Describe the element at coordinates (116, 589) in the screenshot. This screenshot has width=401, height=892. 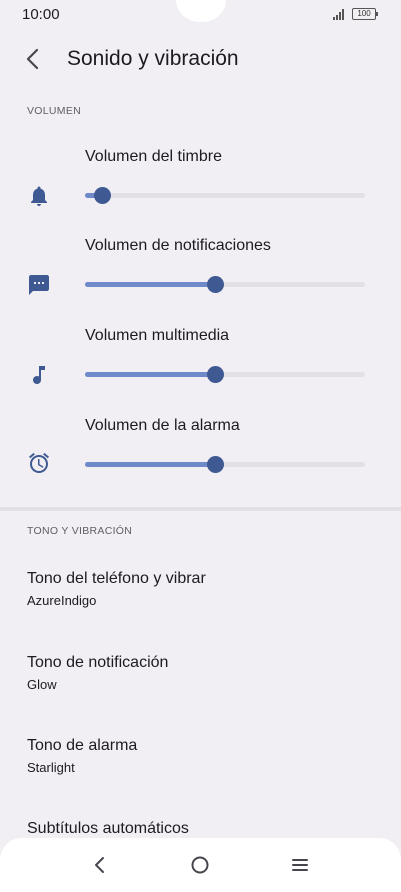
I see `ringtone-item: Tono del teléfono y vibrar AzureIndigo` at that location.